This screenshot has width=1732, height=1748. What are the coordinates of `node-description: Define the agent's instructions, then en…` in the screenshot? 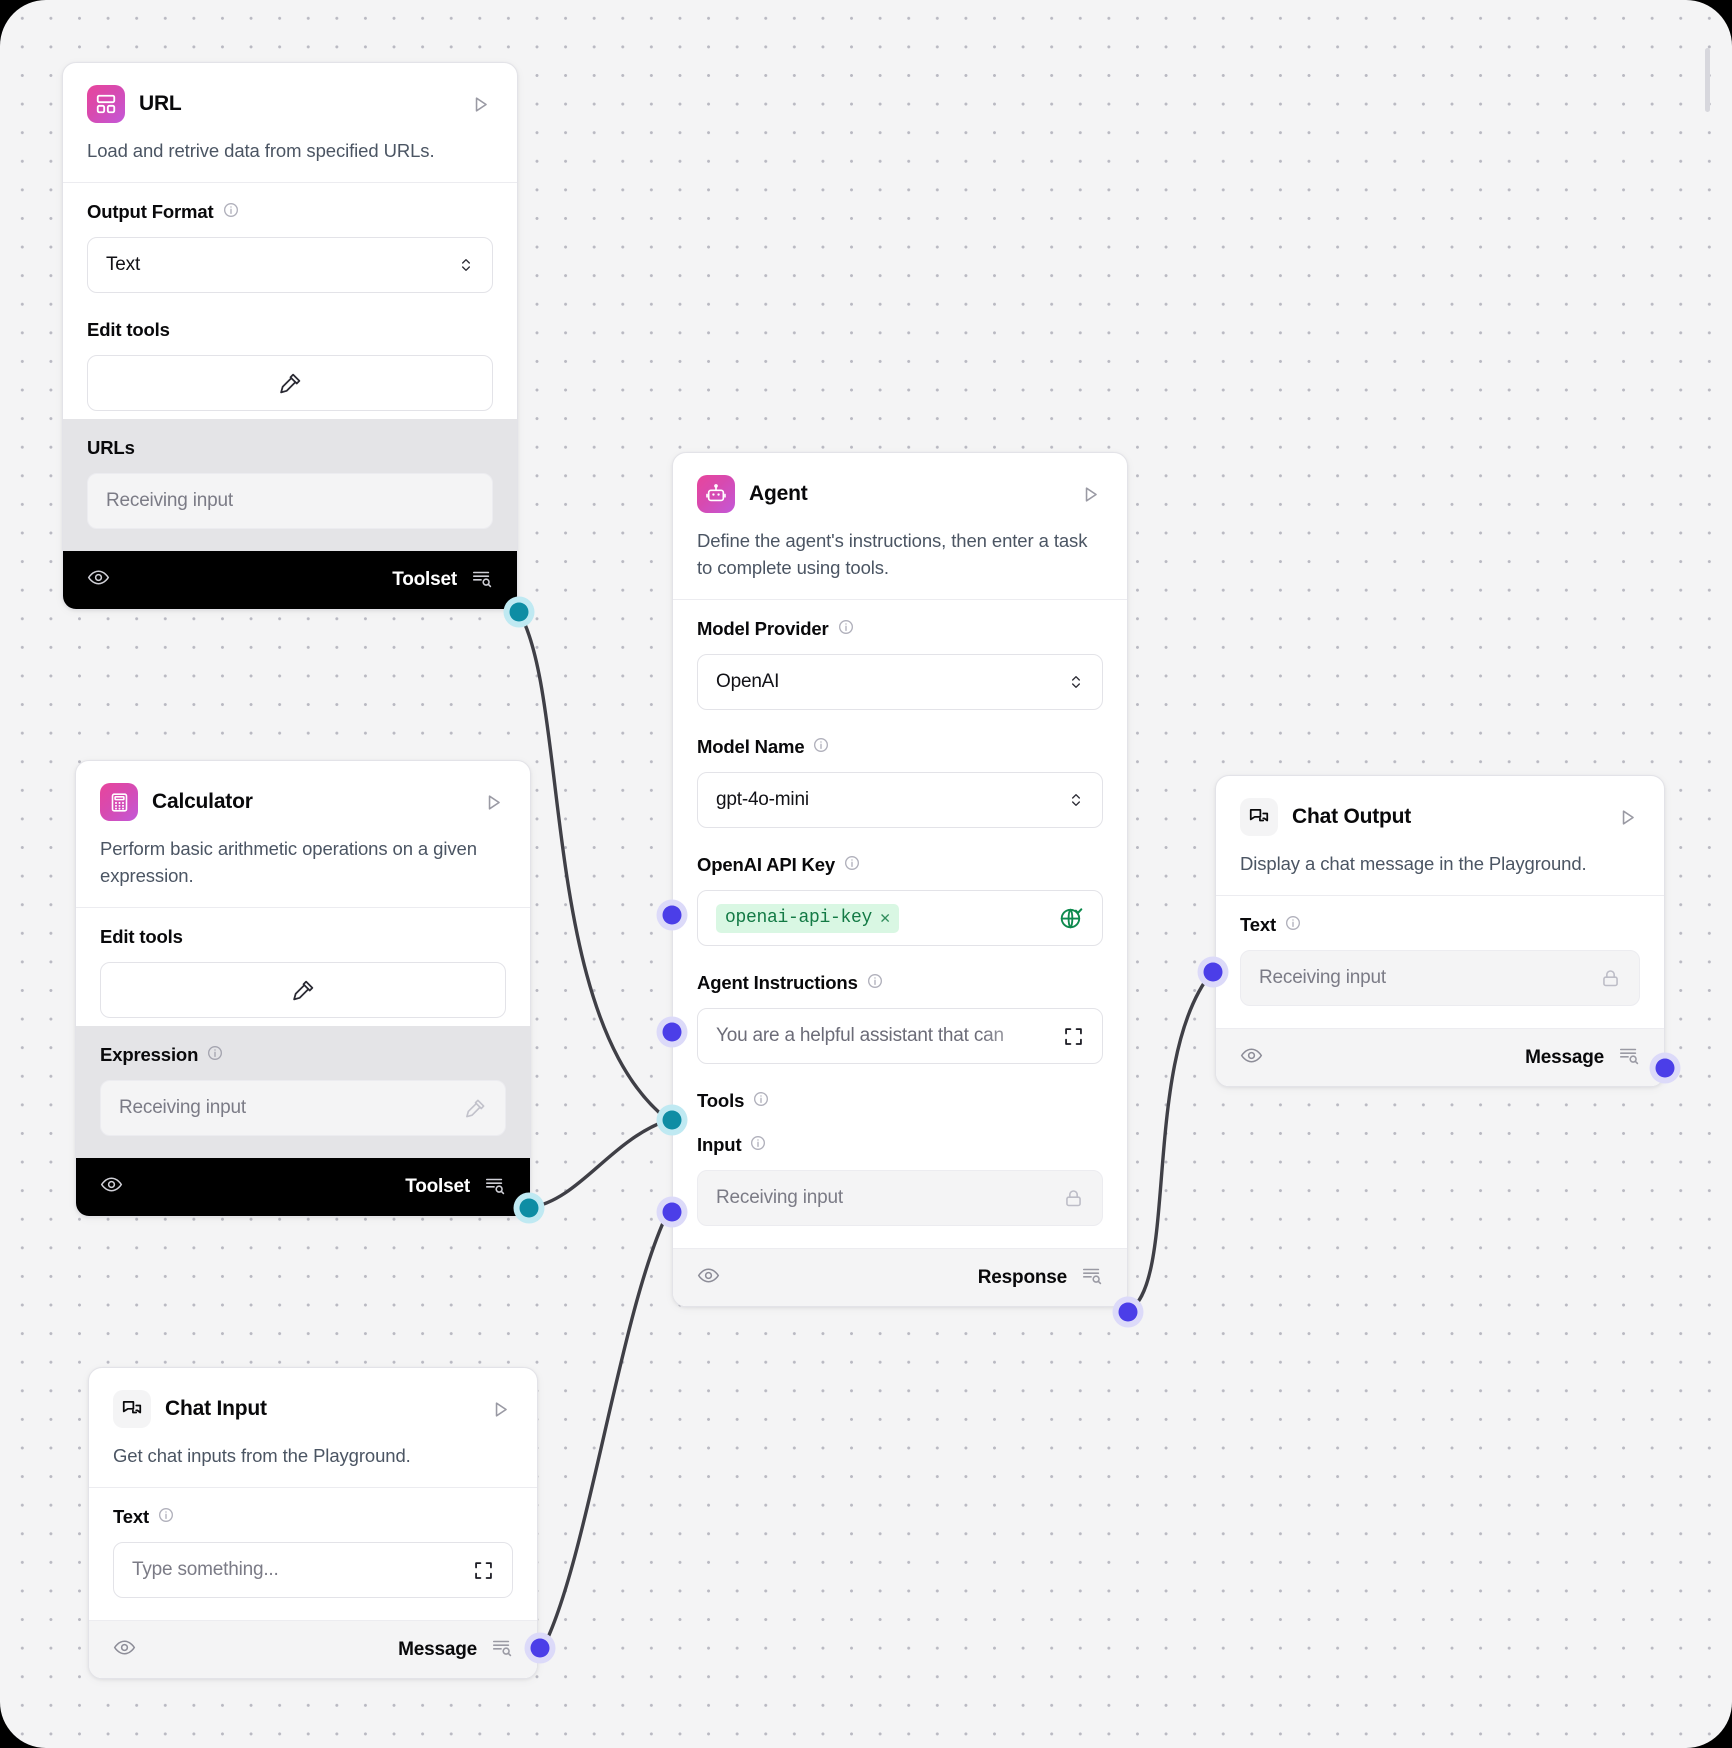 It's located at (892, 554).